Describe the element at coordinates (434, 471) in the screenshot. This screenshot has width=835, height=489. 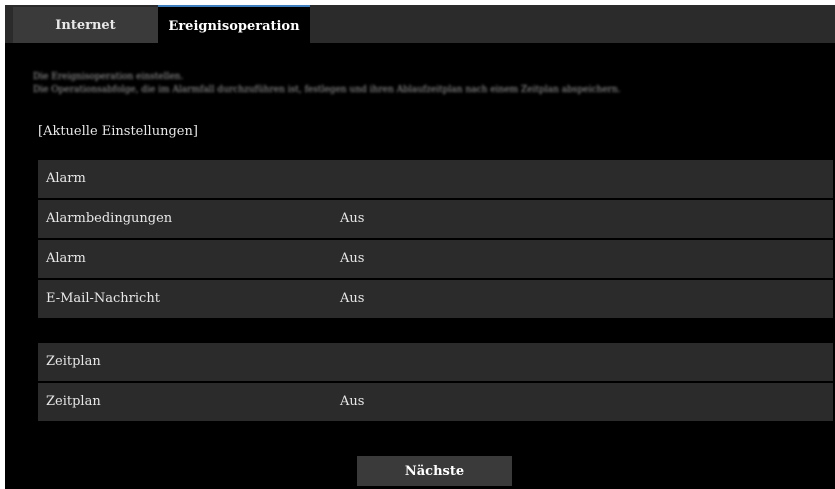
I see `next-button: Nächste` at that location.